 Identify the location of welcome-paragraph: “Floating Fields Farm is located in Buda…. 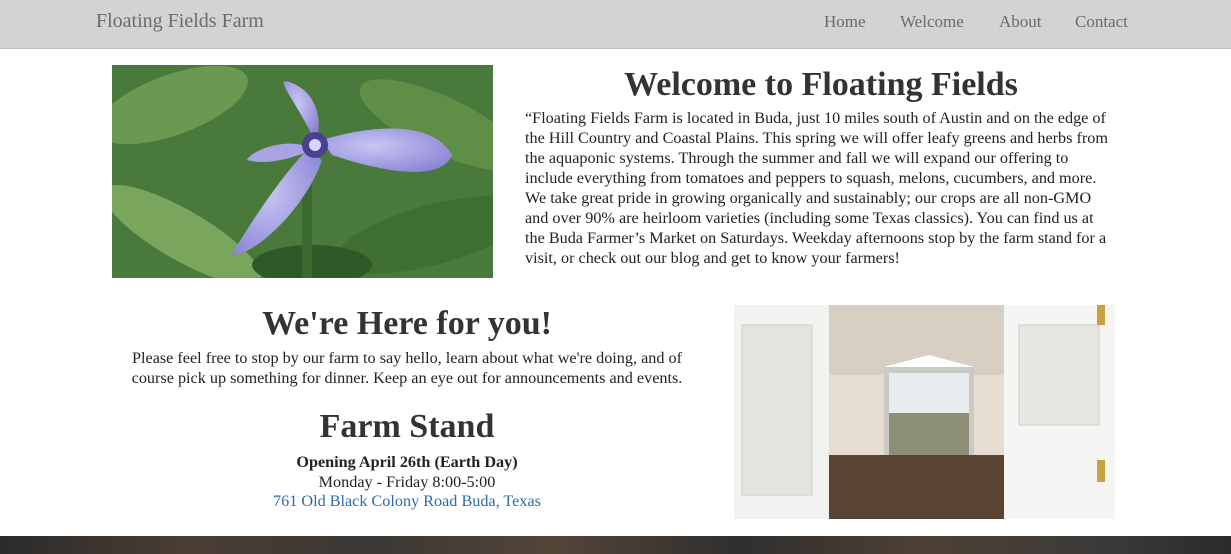
(816, 188).